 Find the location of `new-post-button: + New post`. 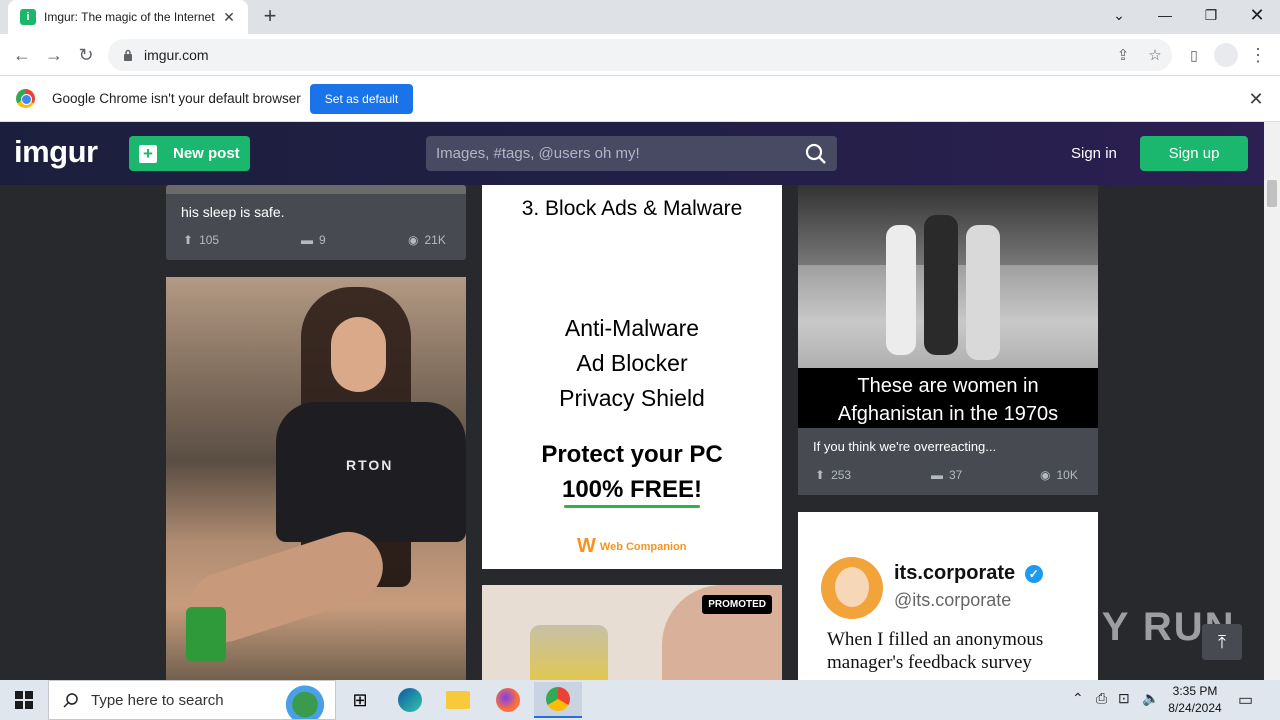

new-post-button: + New post is located at coordinates (189, 153).